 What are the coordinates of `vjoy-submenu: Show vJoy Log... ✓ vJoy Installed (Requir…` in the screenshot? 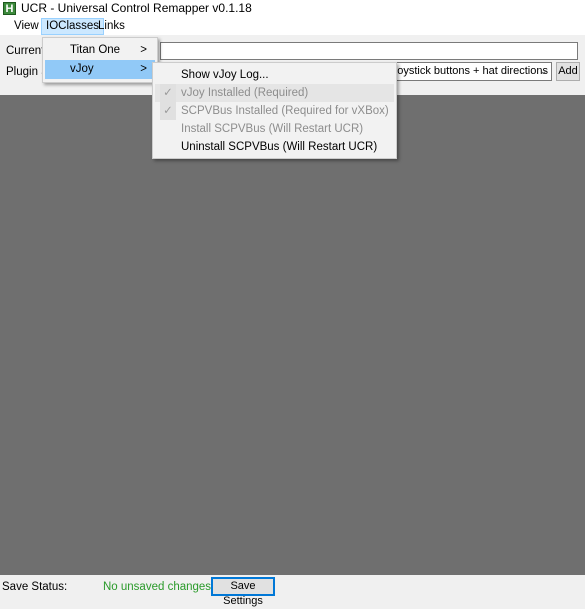 It's located at (274, 110).